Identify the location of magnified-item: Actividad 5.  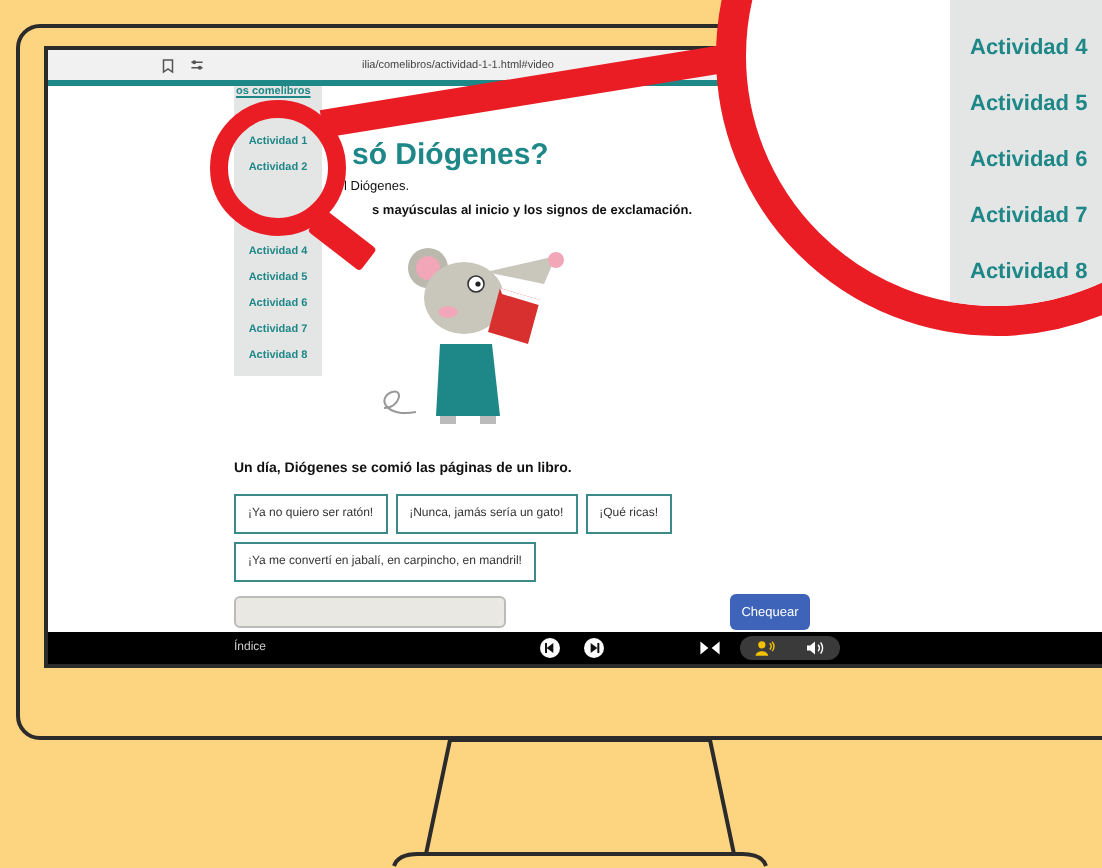
(1029, 105).